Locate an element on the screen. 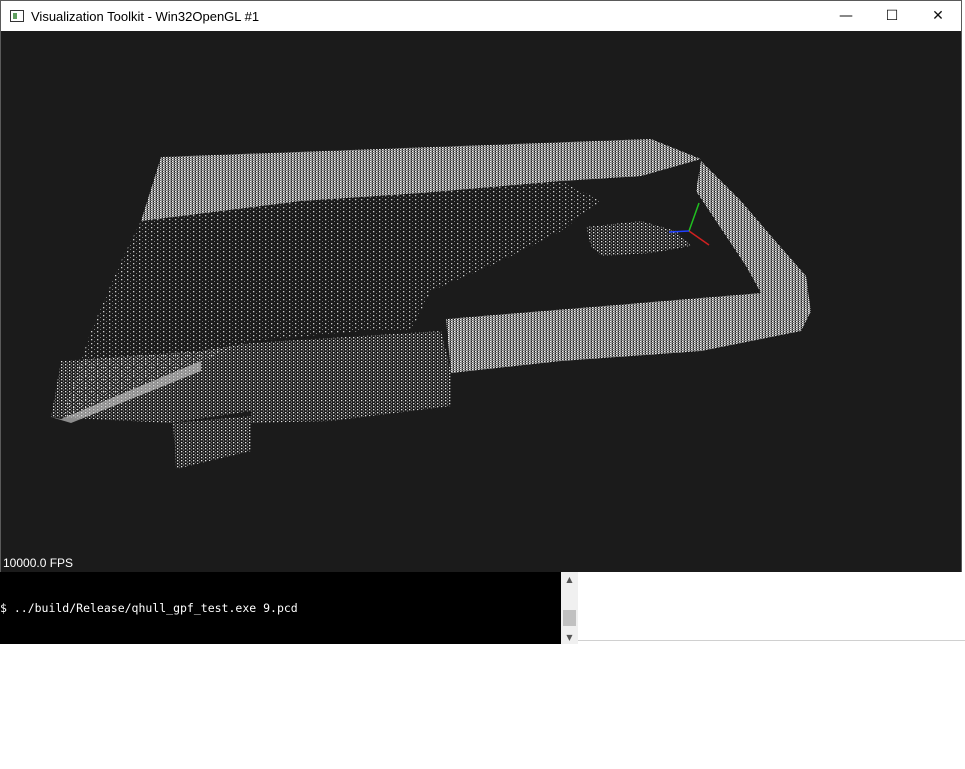 Image resolution: width=965 pixels, height=769 pixels. window-title: Visualization Toolkit - Win32OpenGL #1 is located at coordinates (145, 16).